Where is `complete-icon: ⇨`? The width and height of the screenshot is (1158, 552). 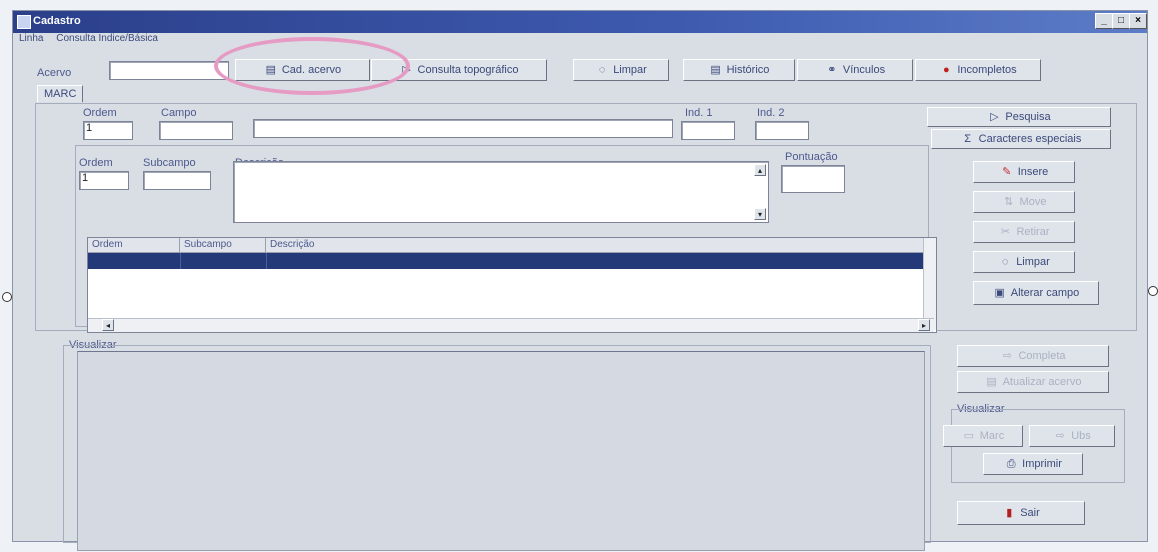 complete-icon: ⇨ is located at coordinates (1007, 356).